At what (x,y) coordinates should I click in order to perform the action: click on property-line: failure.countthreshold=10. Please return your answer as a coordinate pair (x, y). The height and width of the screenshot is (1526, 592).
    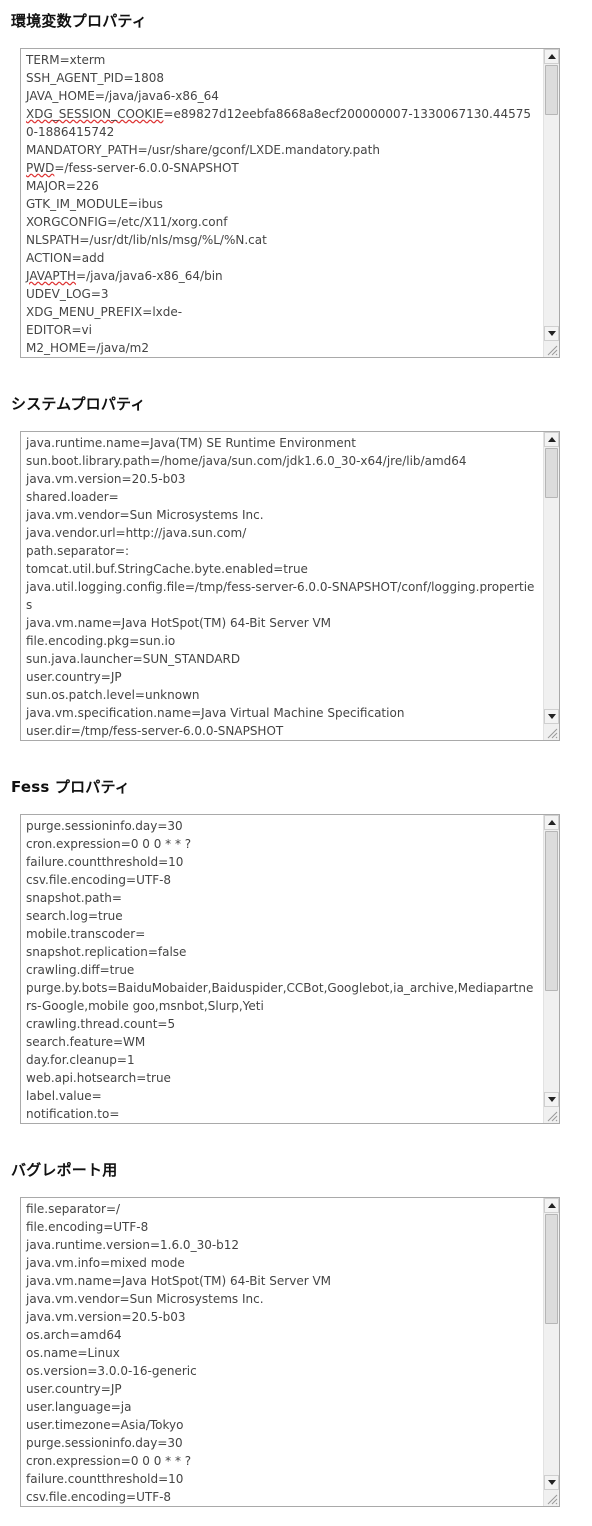
    Looking at the image, I should click on (105, 862).